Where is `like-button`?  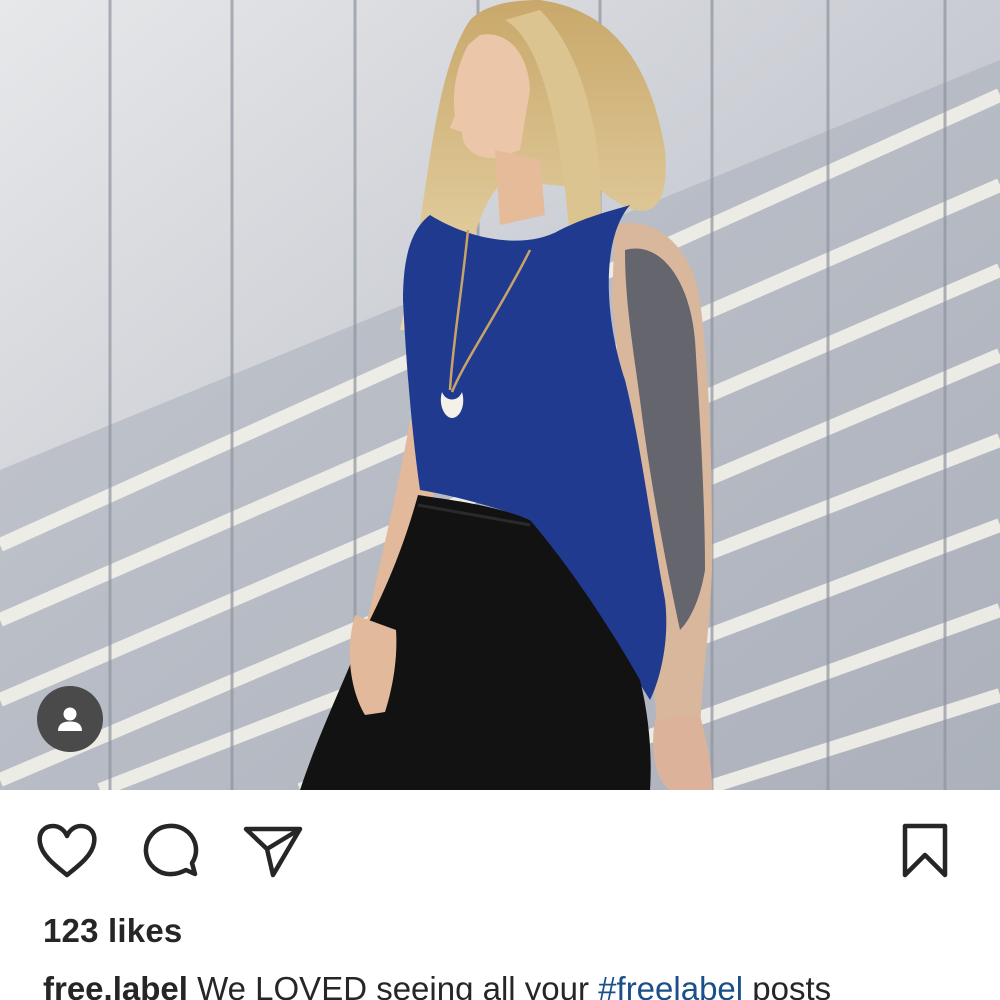
like-button is located at coordinates (67, 851).